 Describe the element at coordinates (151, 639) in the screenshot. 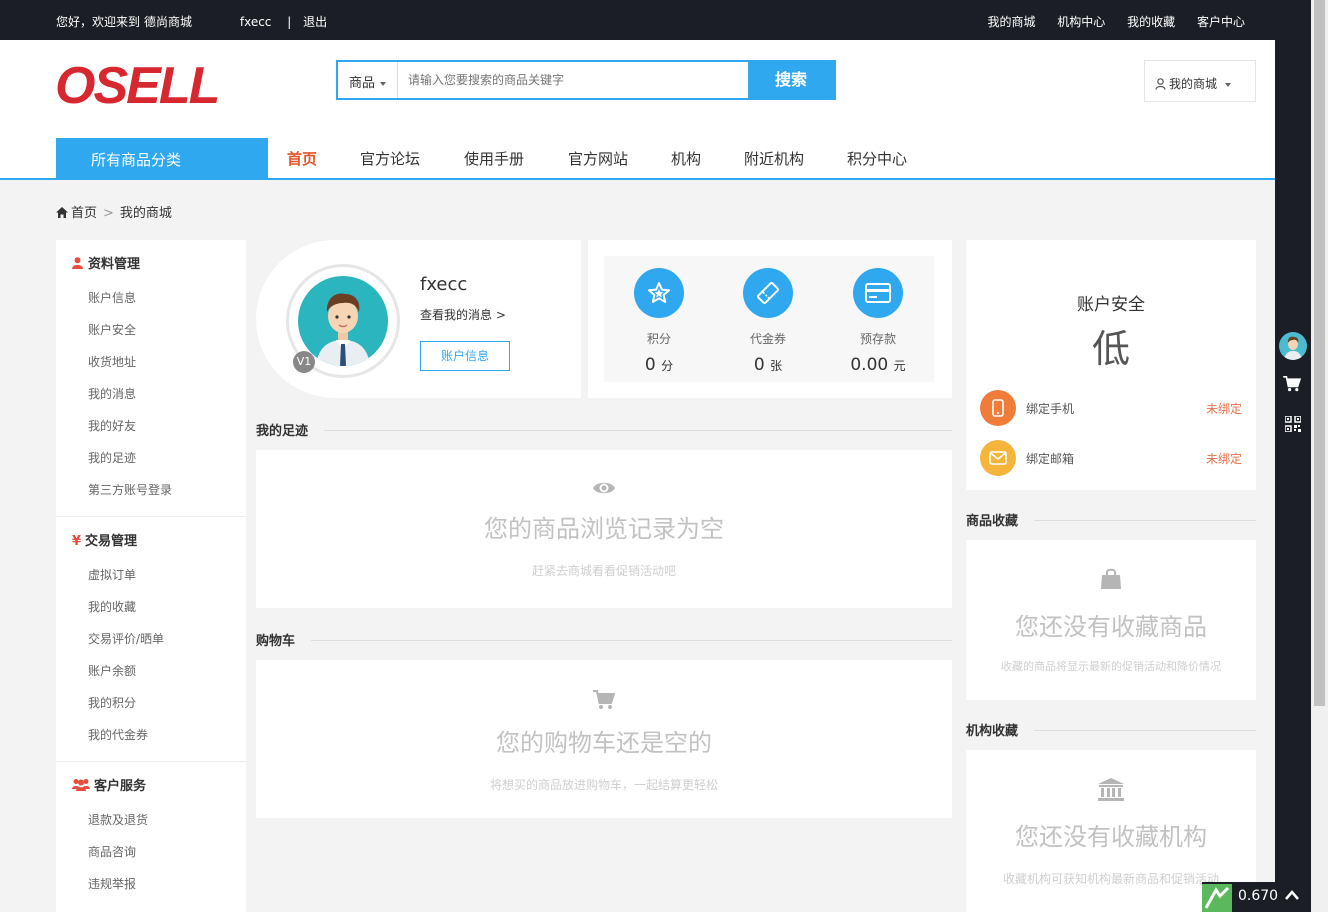

I see `sidebar-item-reviews: 交易评价/晒单` at that location.